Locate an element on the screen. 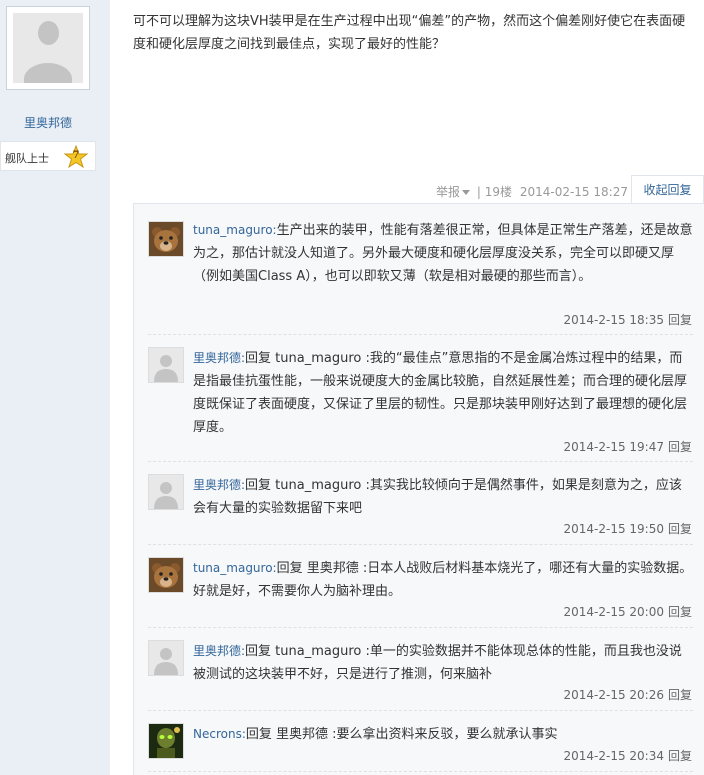  username-link: 里奥邦德 is located at coordinates (48, 122).